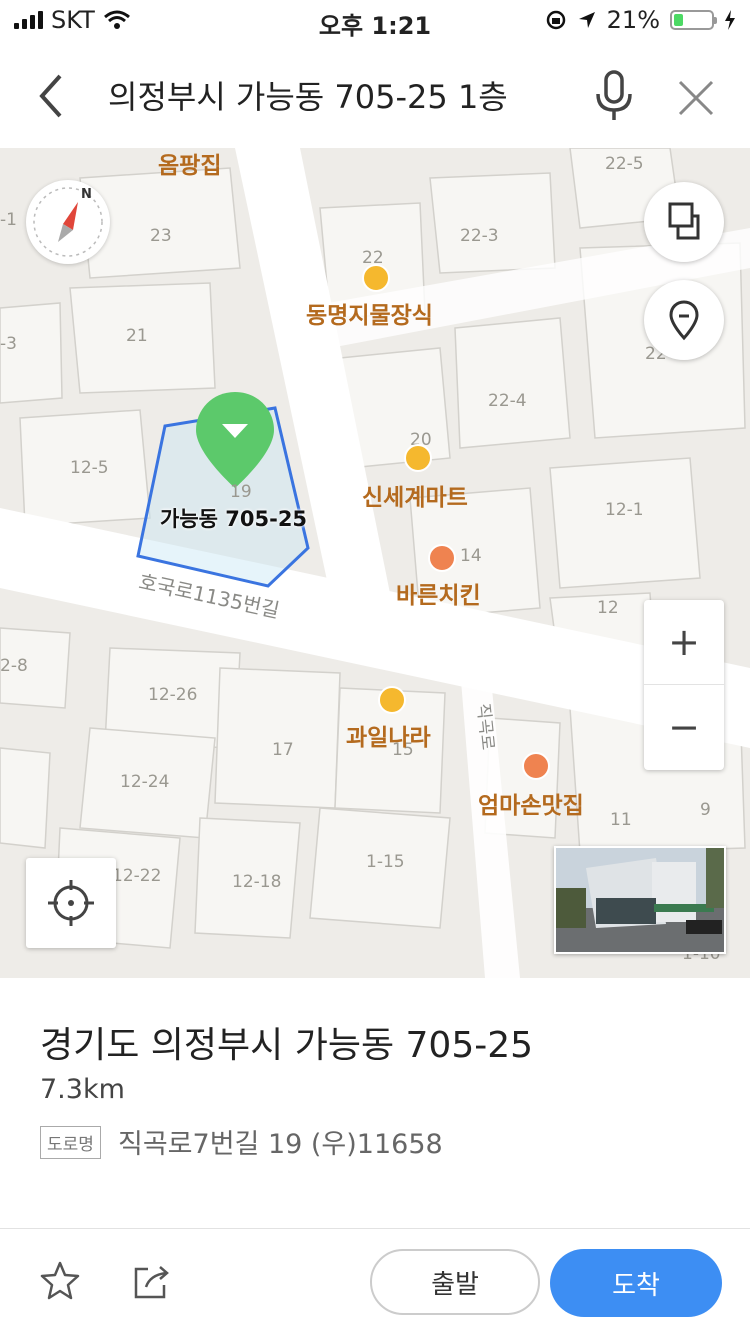 This screenshot has width=750, height=1335. Describe the element at coordinates (479, 236) in the screenshot. I see `building-number: 22-3` at that location.